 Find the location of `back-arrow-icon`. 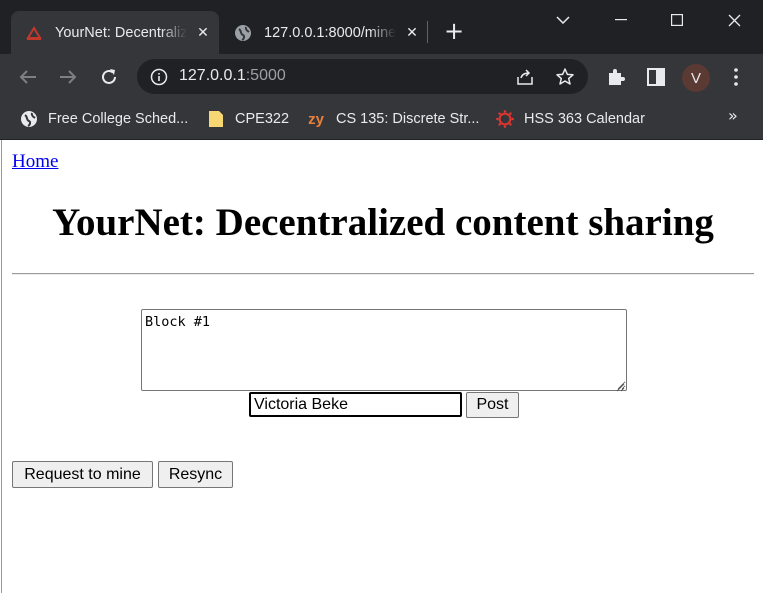

back-arrow-icon is located at coordinates (28, 77).